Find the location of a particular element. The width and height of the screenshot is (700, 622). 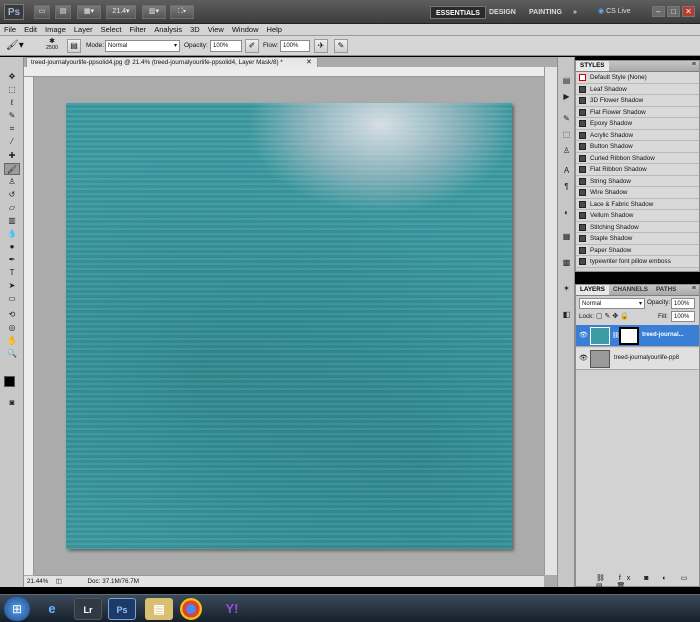

style-item: Lace & Fabric Shadow is located at coordinates (637, 204).